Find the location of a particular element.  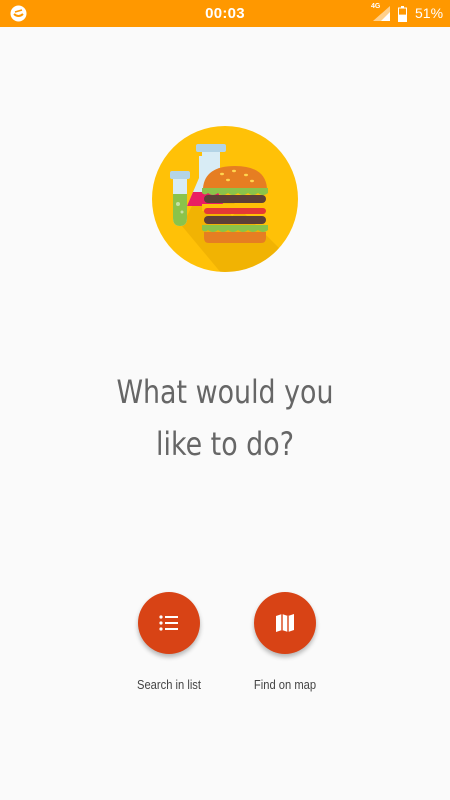

find-on-map-button is located at coordinates (285, 623).